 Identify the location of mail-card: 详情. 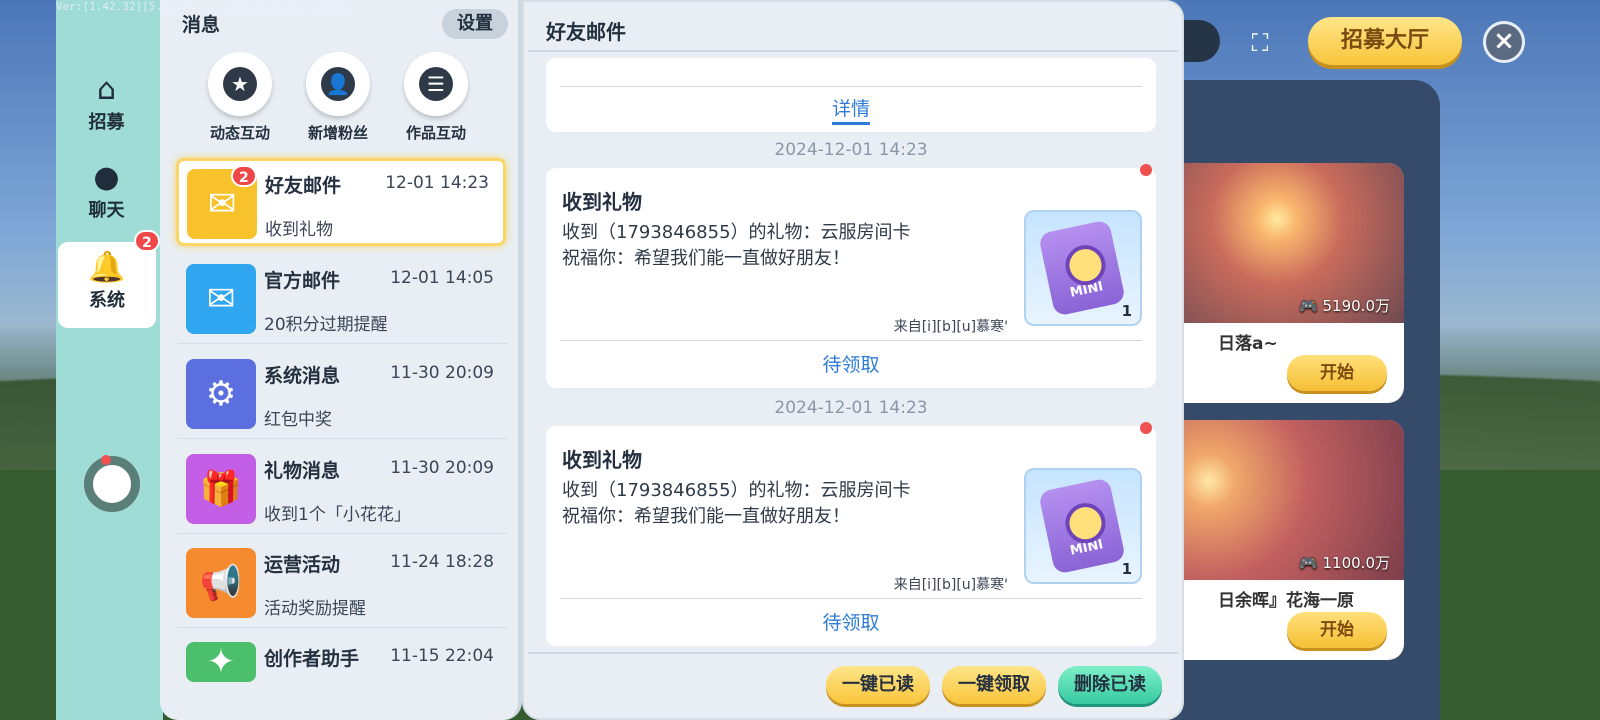
(851, 95).